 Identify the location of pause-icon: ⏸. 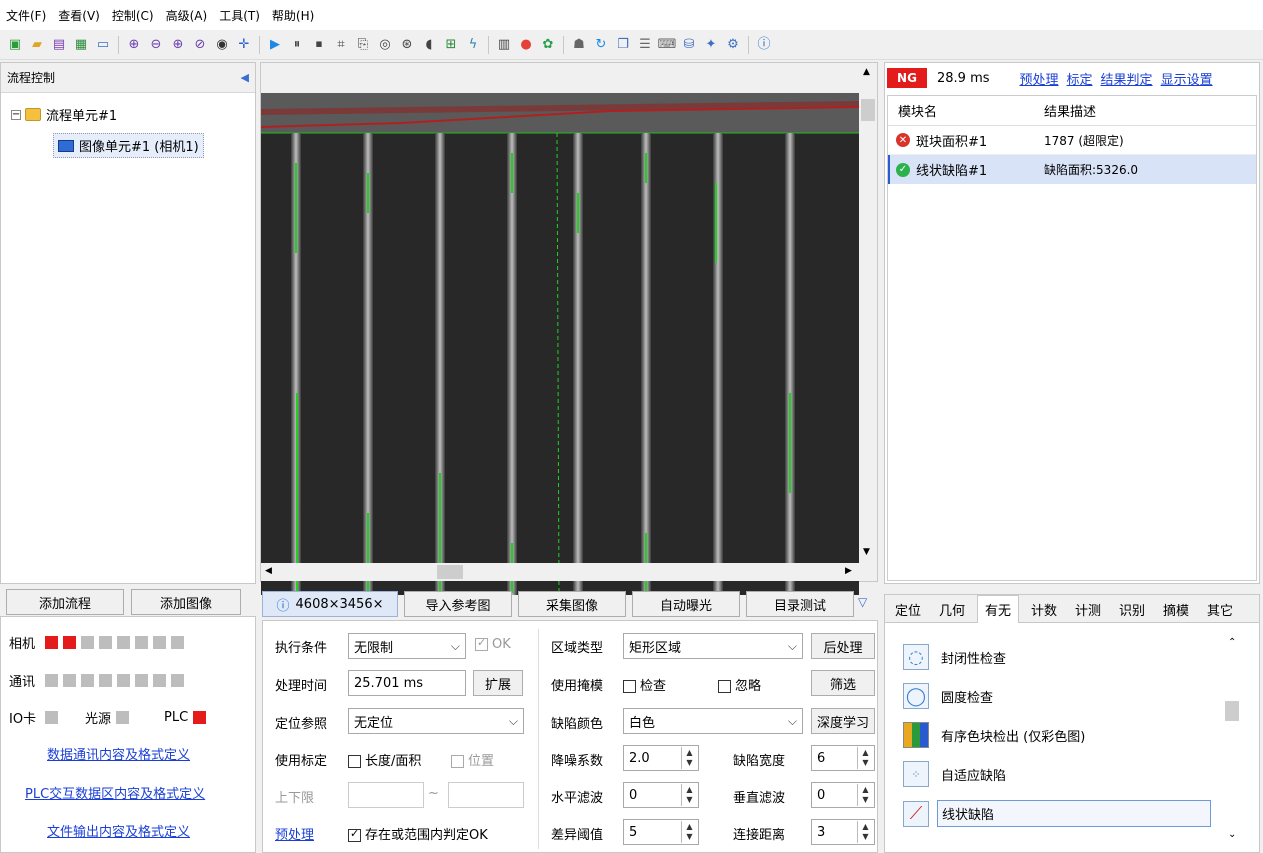
(297, 45).